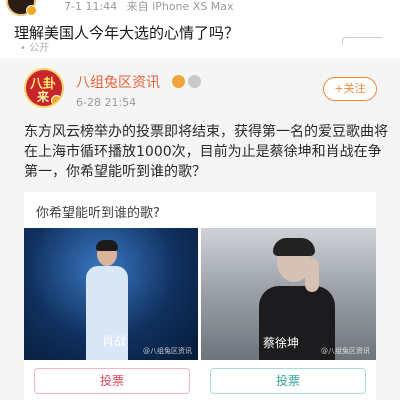  I want to click on vote-button-right: 投票, so click(288, 381).